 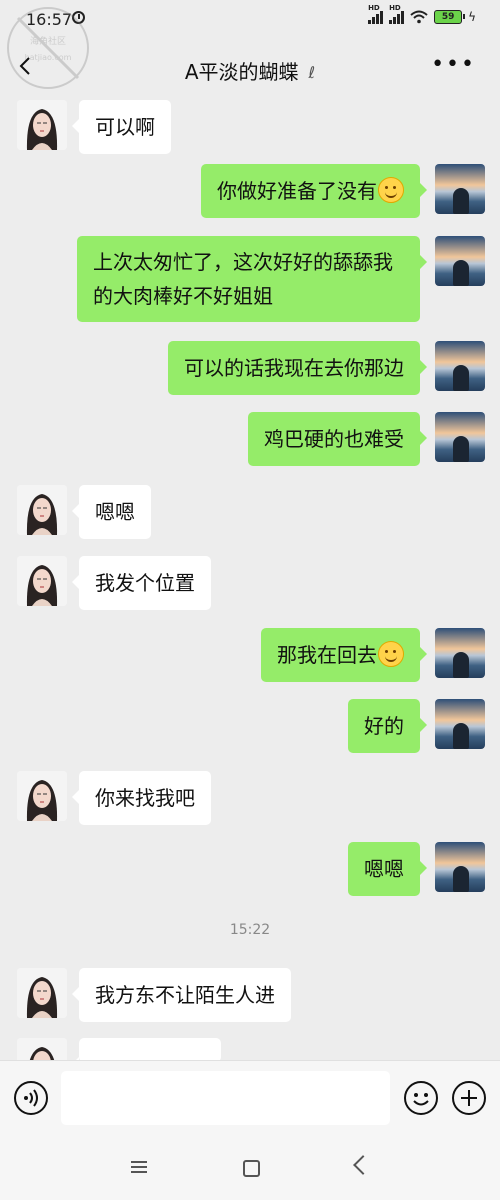 I want to click on battery-level: 59, so click(x=448, y=17).